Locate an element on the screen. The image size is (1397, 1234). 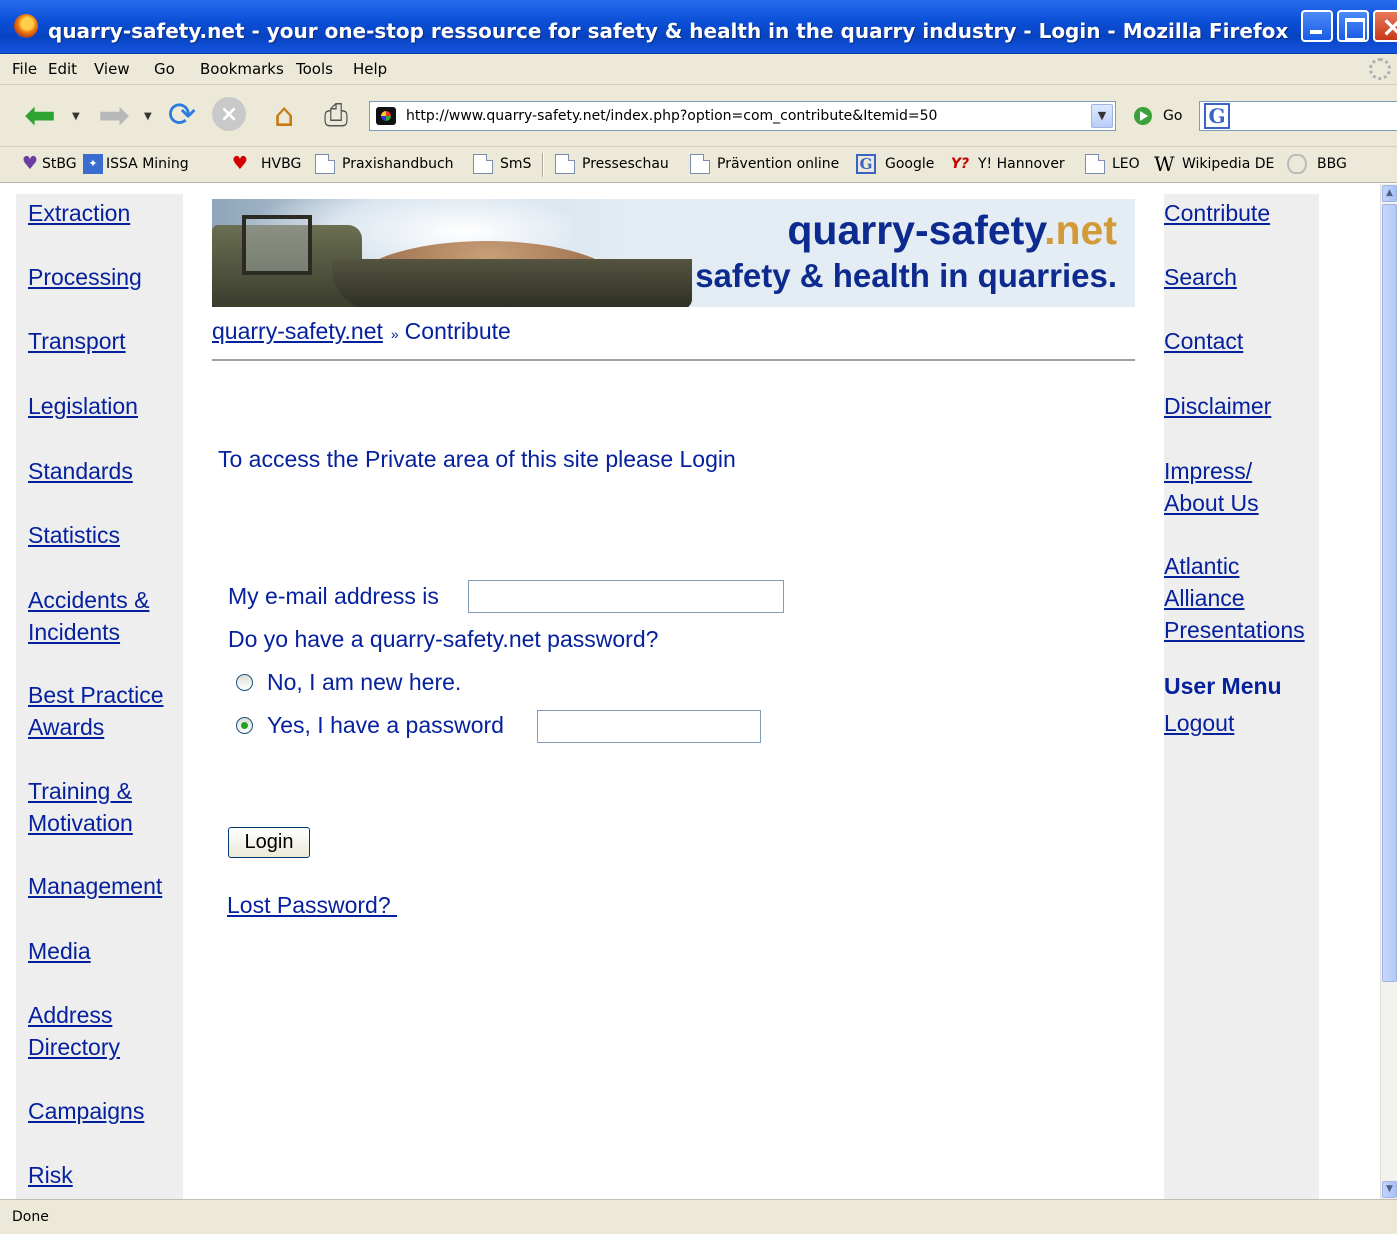
nav-processing: Processing is located at coordinates (85, 277).